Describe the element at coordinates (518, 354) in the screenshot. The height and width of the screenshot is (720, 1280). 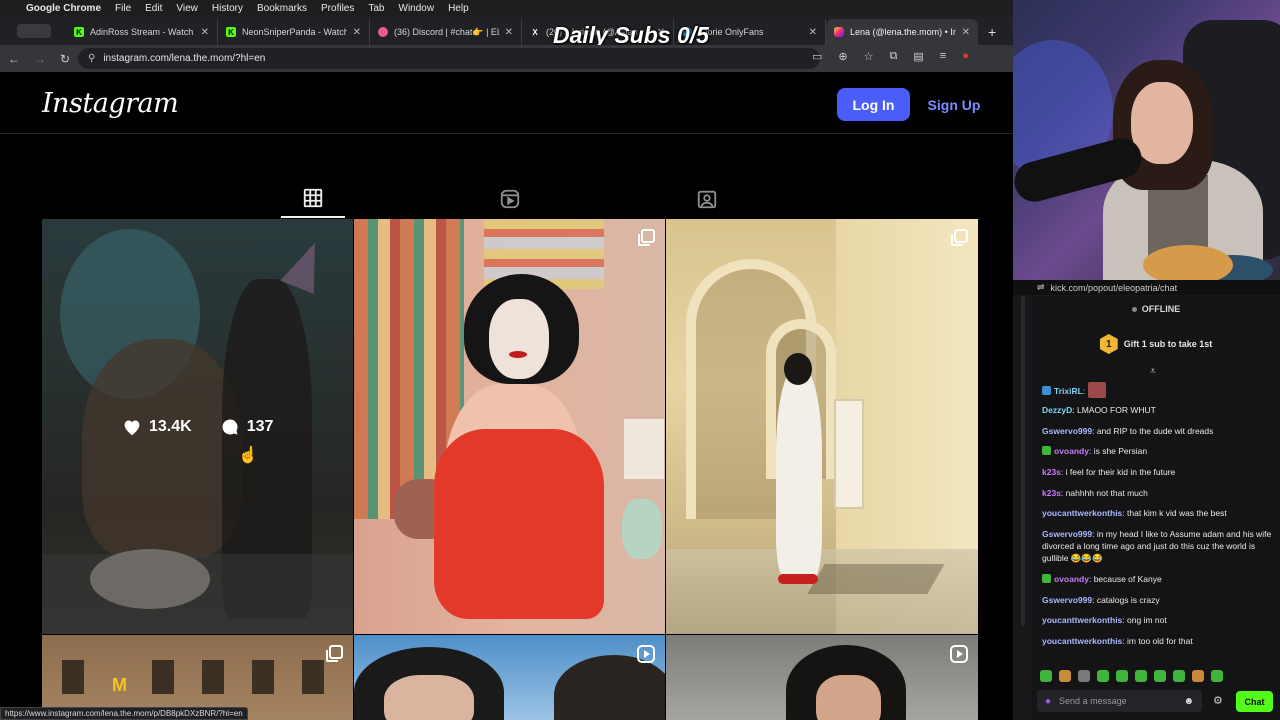
I see `photo-lips` at that location.